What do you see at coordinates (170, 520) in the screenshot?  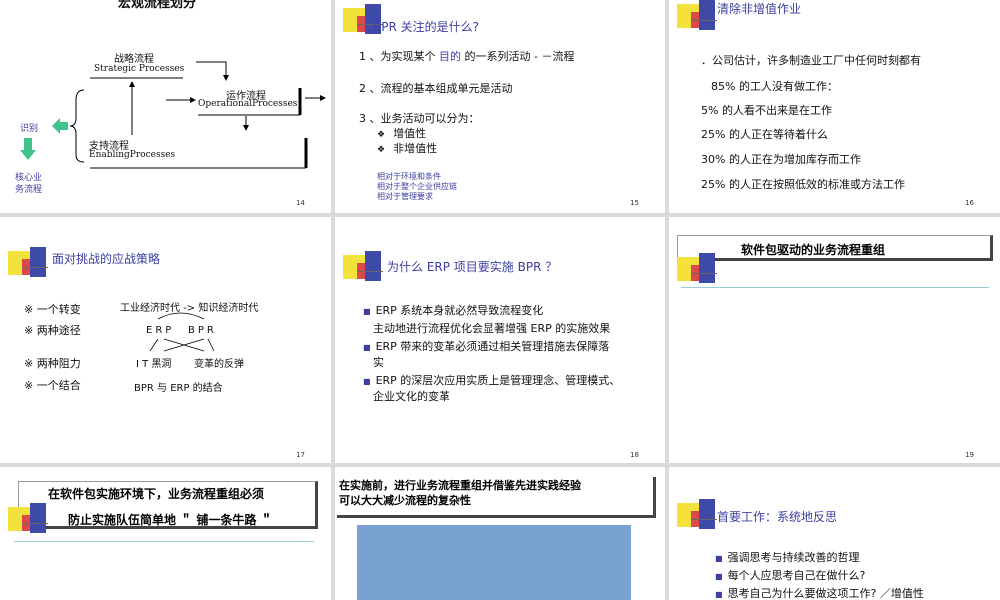 I see `banner-line-2: 防止实施队伍简单地 ＂ 铺一条牛路 ＂` at bounding box center [170, 520].